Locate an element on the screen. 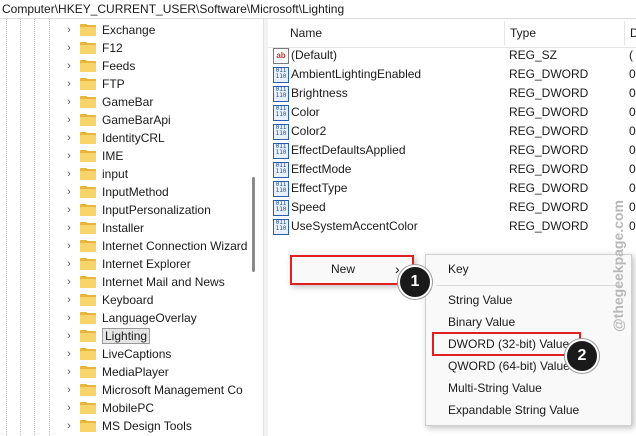  menu-item-new is located at coordinates (352, 270).